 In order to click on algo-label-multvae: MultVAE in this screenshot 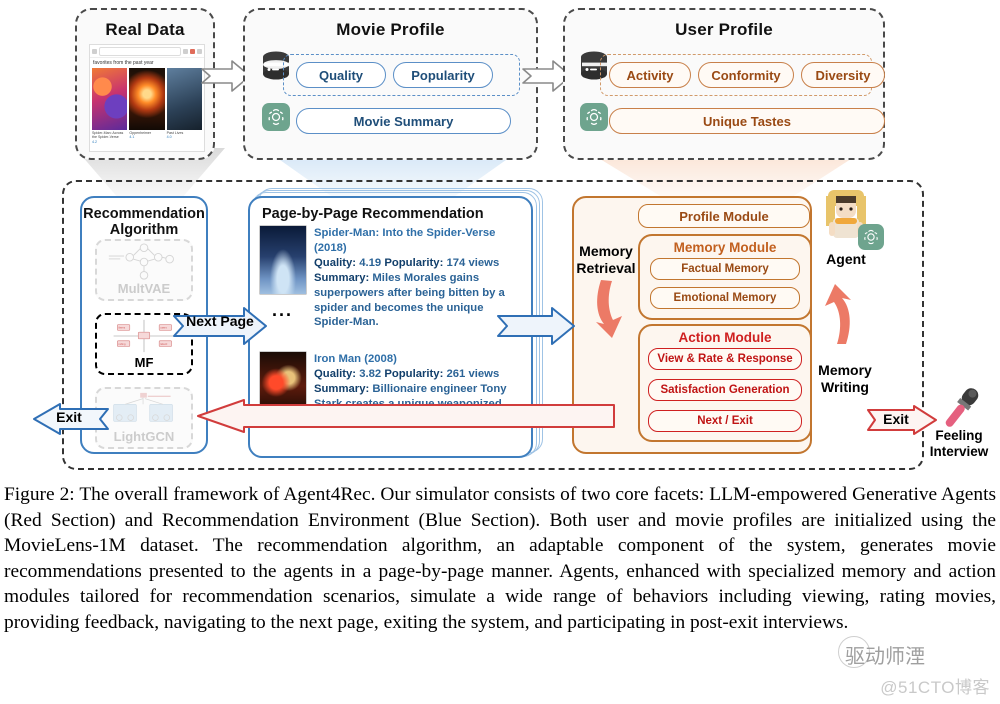, I will do `click(144, 288)`.